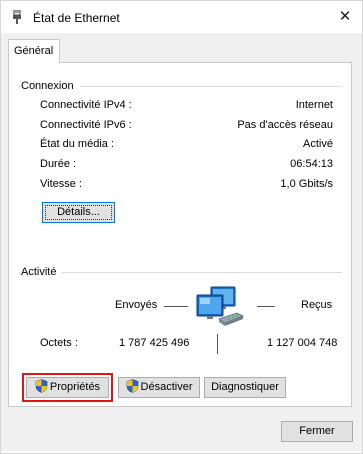 This screenshot has height=454, width=363. What do you see at coordinates (266, 306) in the screenshot?
I see `received-dash` at bounding box center [266, 306].